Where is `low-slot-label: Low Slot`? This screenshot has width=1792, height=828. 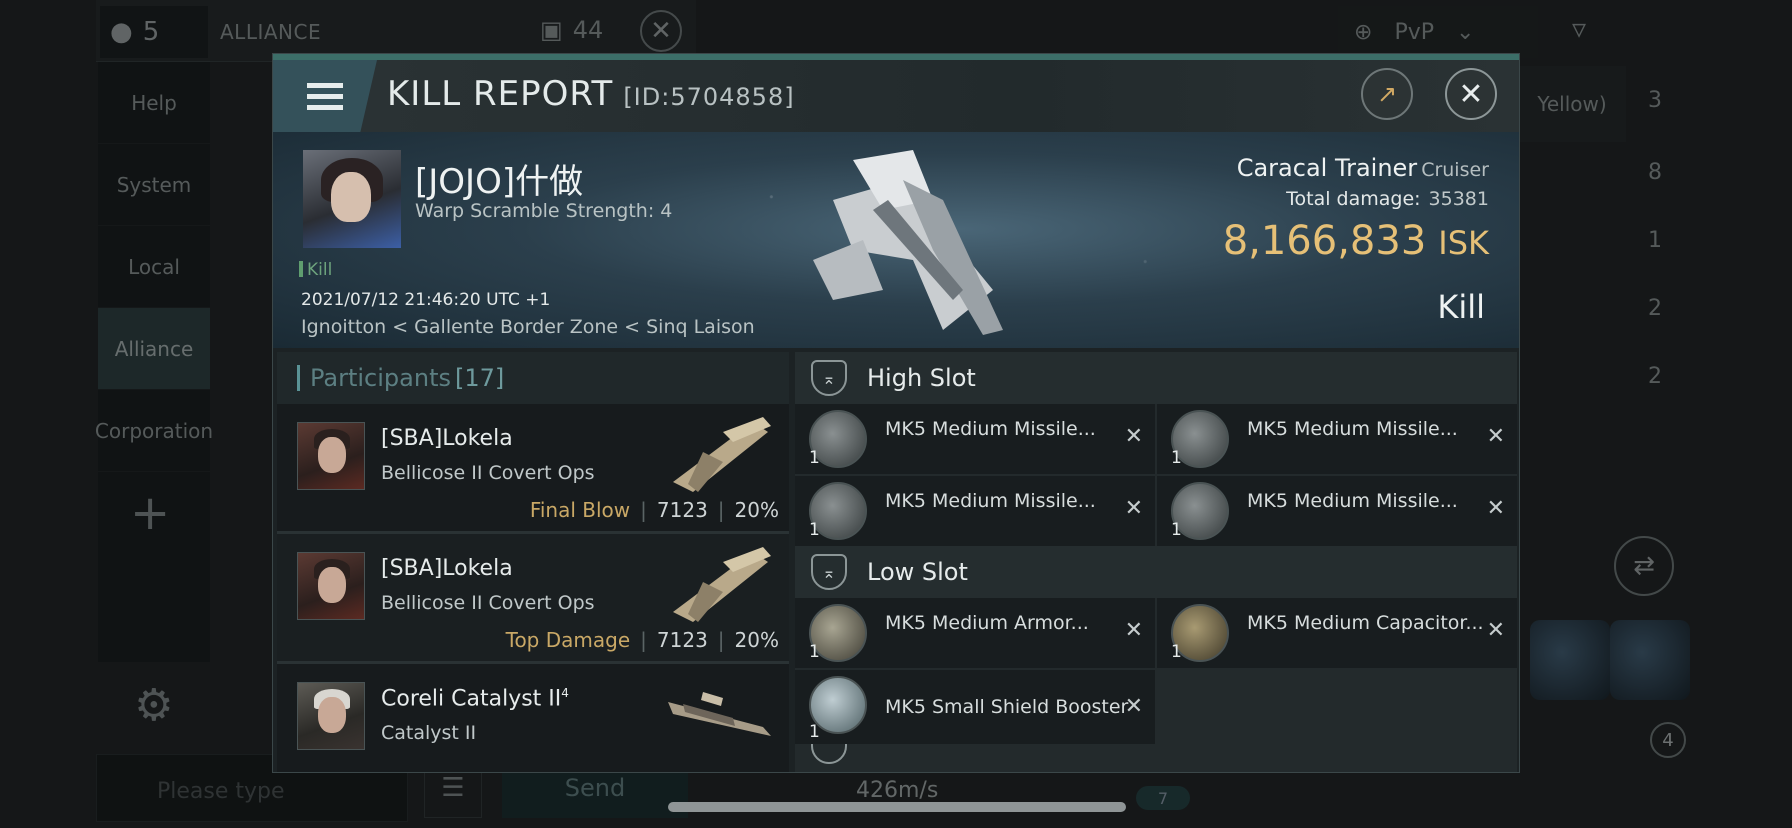
low-slot-label: Low Slot is located at coordinates (917, 572).